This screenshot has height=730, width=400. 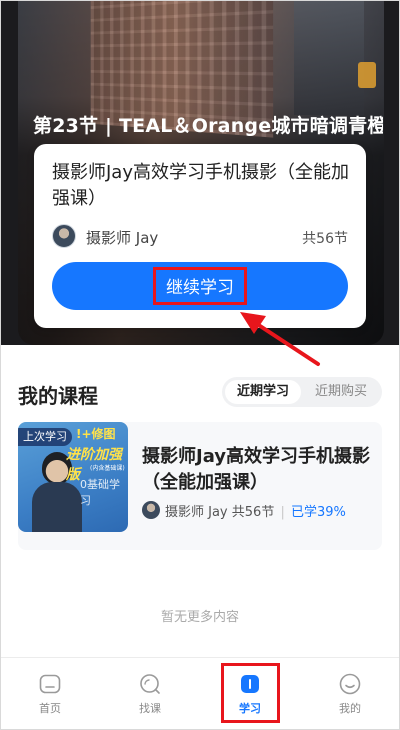 I want to click on tab-find-course: 找课, so click(x=150, y=696).